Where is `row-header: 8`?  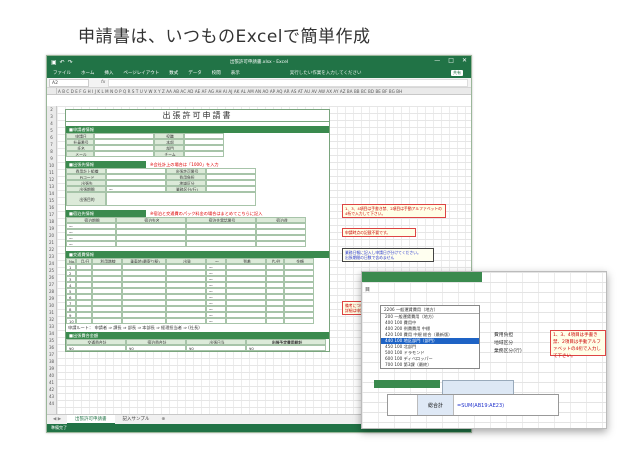 row-header: 8 is located at coordinates (51, 151).